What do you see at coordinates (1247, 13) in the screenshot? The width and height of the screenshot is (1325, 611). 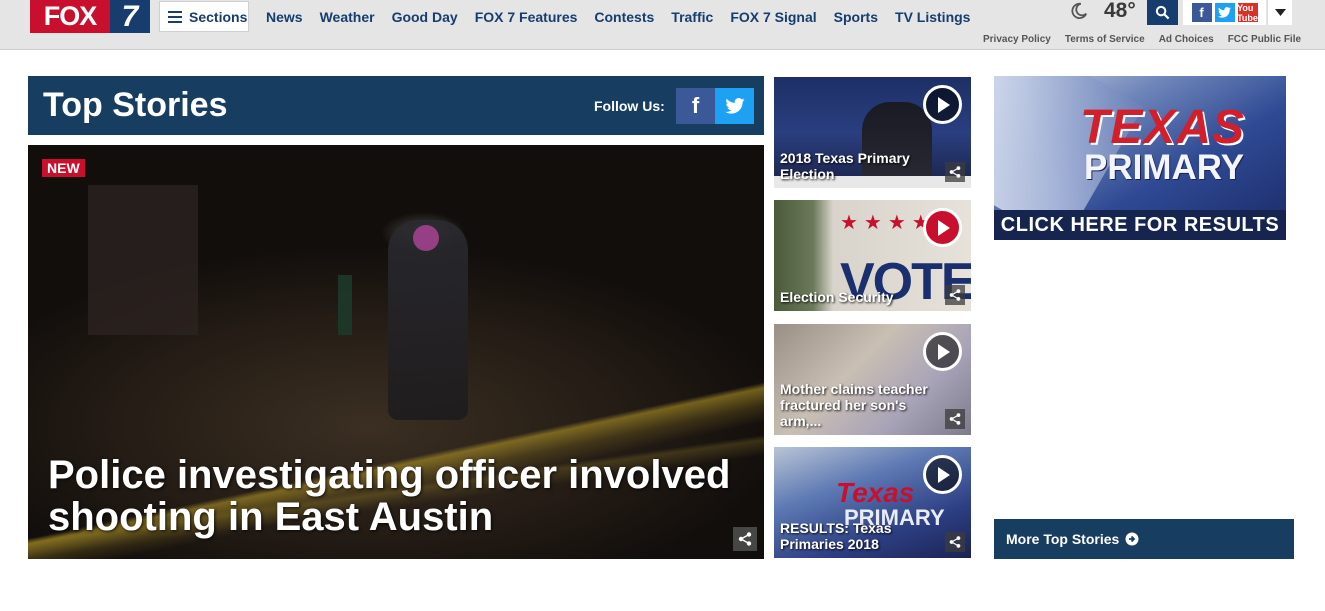 I see `youtube-icon: You Tube` at bounding box center [1247, 13].